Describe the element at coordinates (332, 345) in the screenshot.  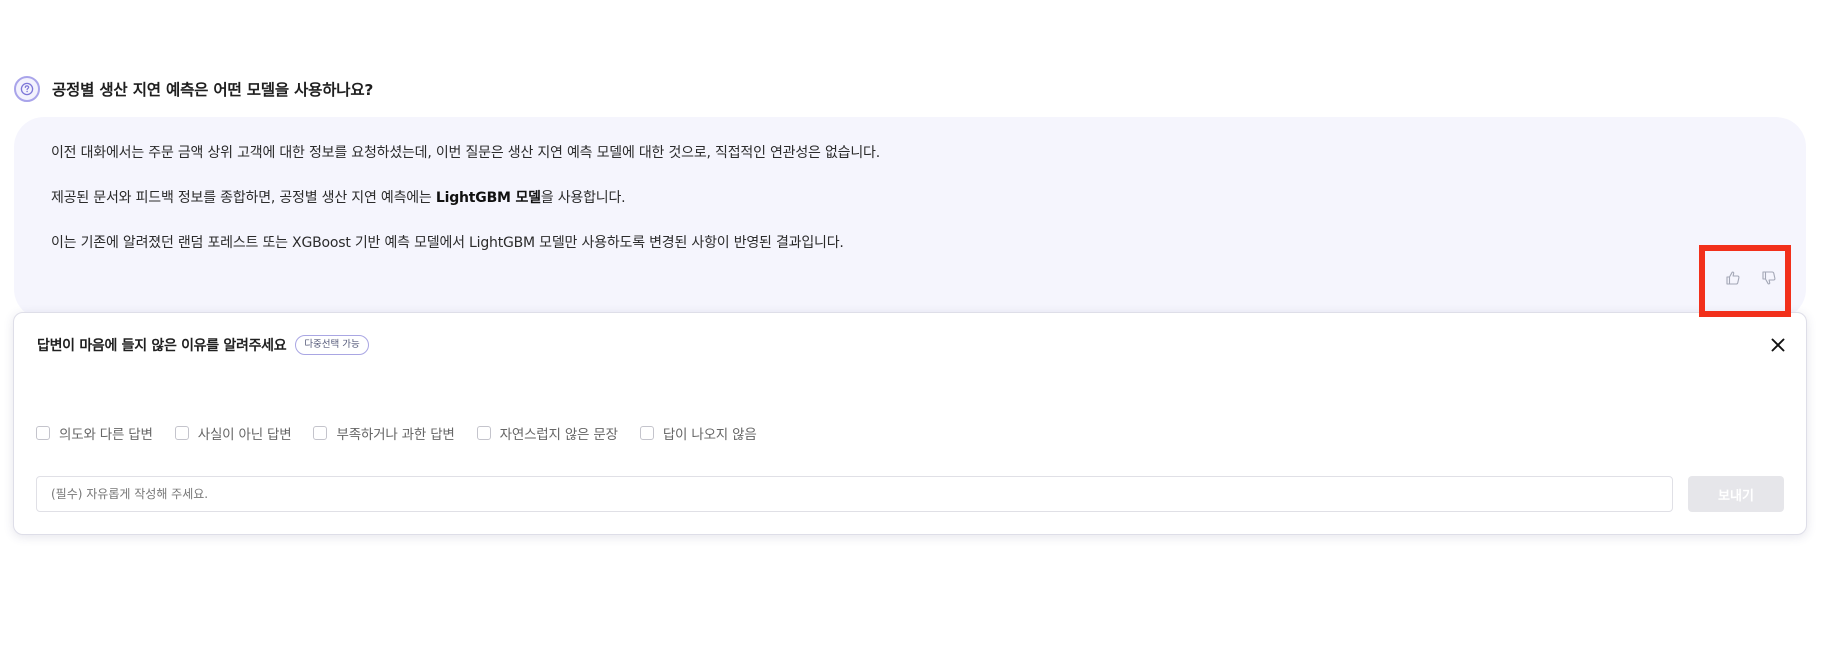
I see `multi-select-badge: 다중선택 가능` at that location.